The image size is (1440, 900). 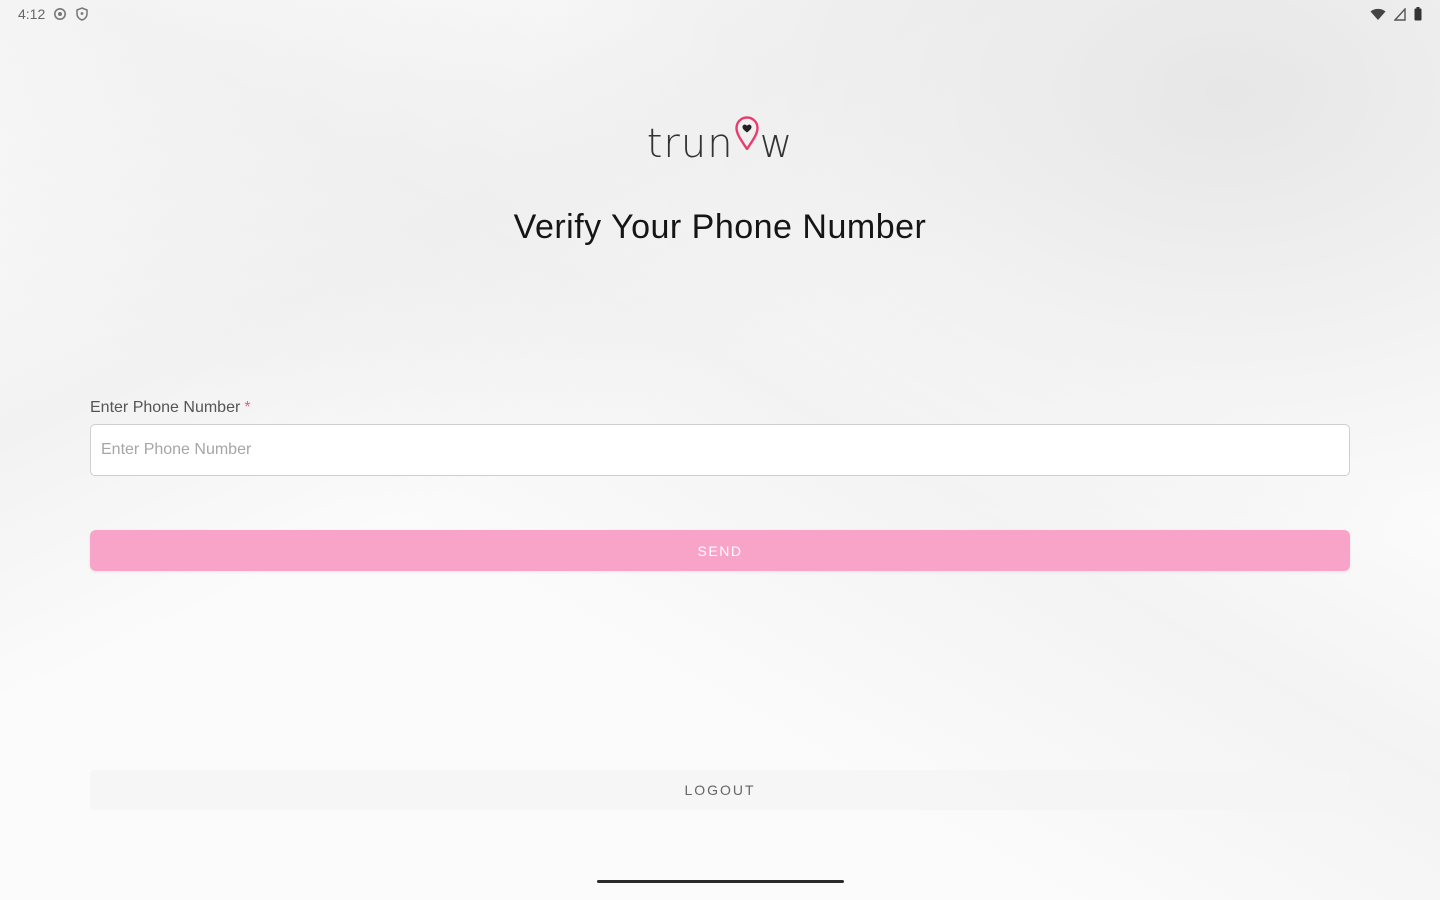 What do you see at coordinates (247, 407) in the screenshot?
I see `required-marker: *` at bounding box center [247, 407].